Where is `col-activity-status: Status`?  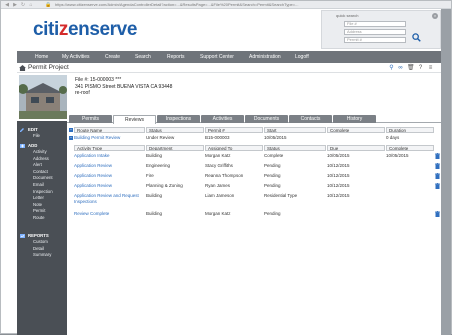 col-activity-status: Status is located at coordinates (295, 148).